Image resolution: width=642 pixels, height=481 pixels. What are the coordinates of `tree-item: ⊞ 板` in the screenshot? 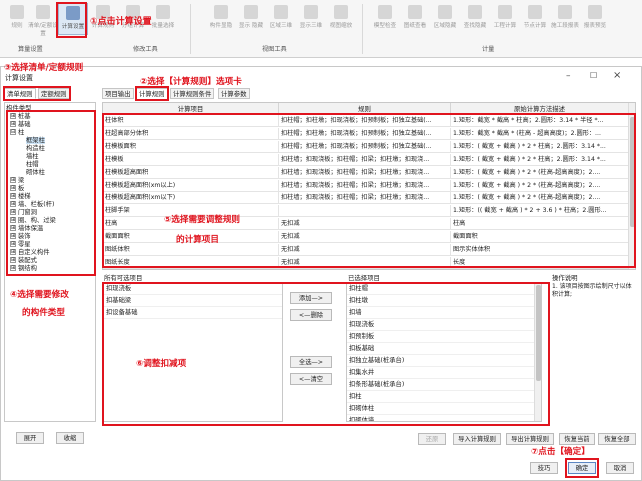 It's located at (17, 189).